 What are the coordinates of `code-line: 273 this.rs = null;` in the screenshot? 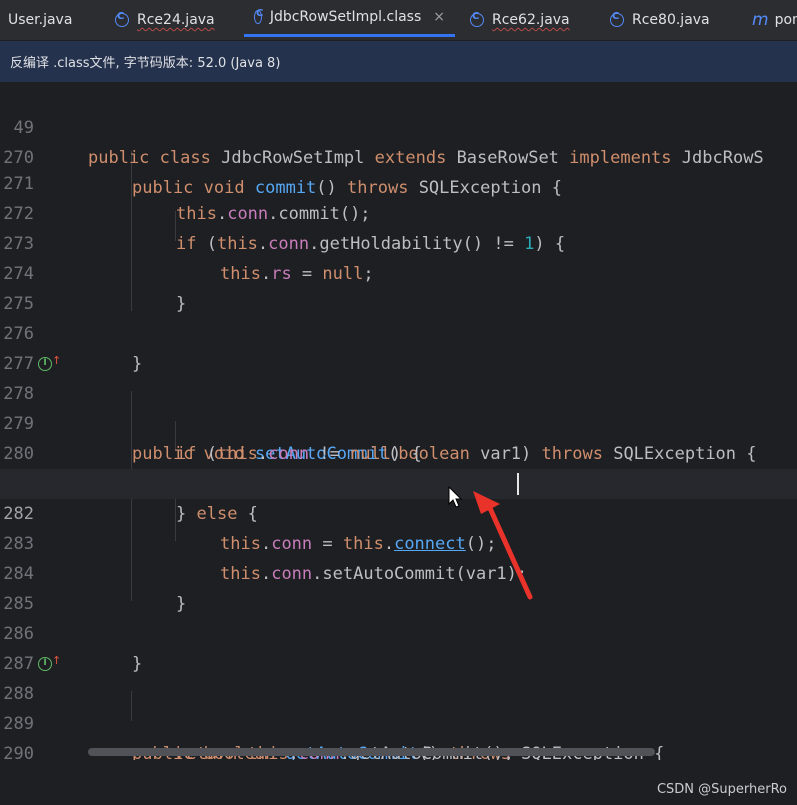 It's located at (398, 241).